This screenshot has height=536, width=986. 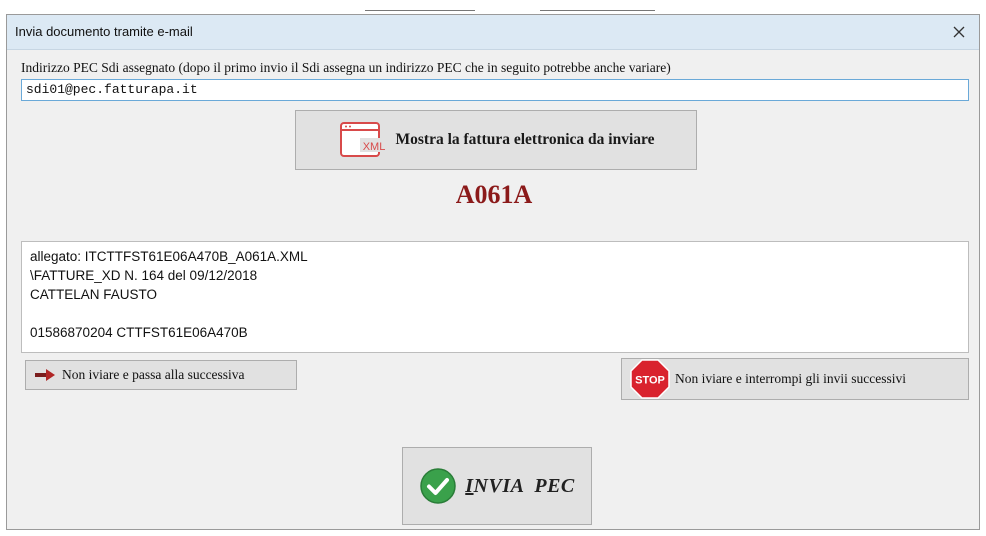 I want to click on send-pec-button: INVIA PEC, so click(x=497, y=486).